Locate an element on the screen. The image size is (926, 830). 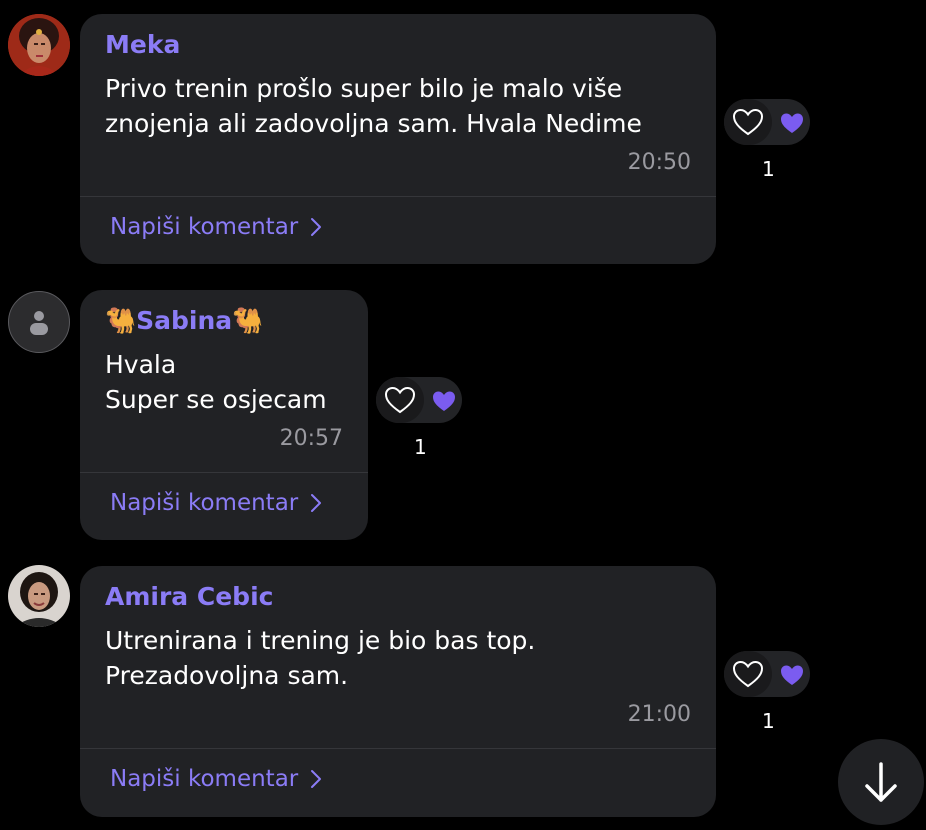
sender-name-text: Sabina is located at coordinates (184, 320).